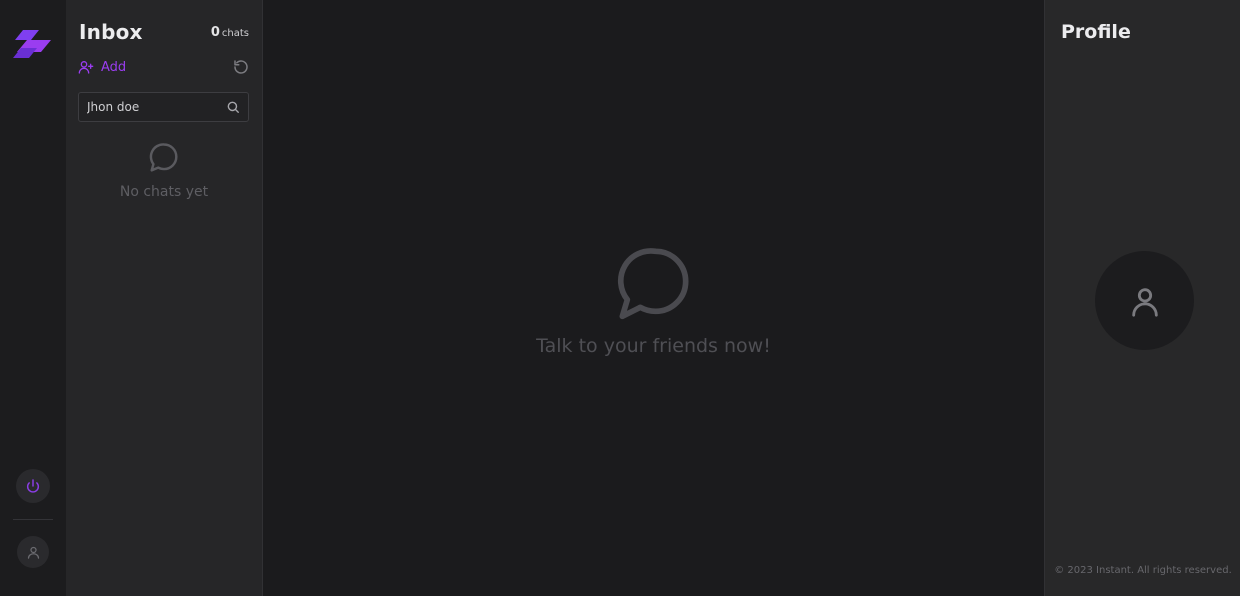  I want to click on user-avatar-button, so click(33, 552).